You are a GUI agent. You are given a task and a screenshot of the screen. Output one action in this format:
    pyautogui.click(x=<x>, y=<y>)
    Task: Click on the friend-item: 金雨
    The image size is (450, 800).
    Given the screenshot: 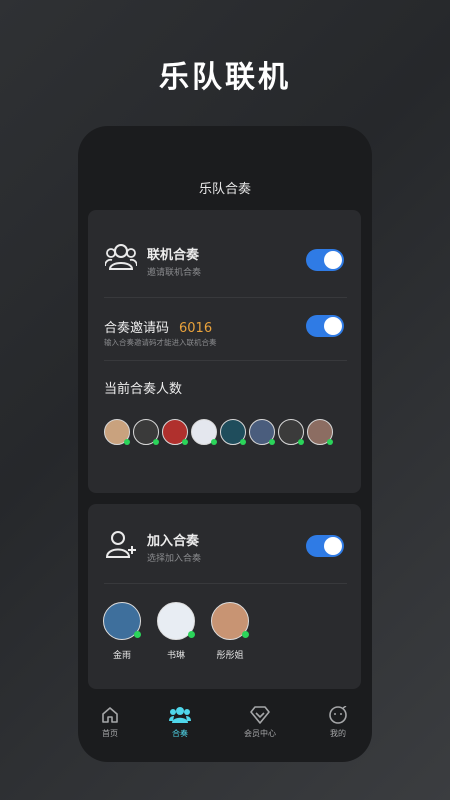 What is the action you would take?
    pyautogui.click(x=122, y=631)
    